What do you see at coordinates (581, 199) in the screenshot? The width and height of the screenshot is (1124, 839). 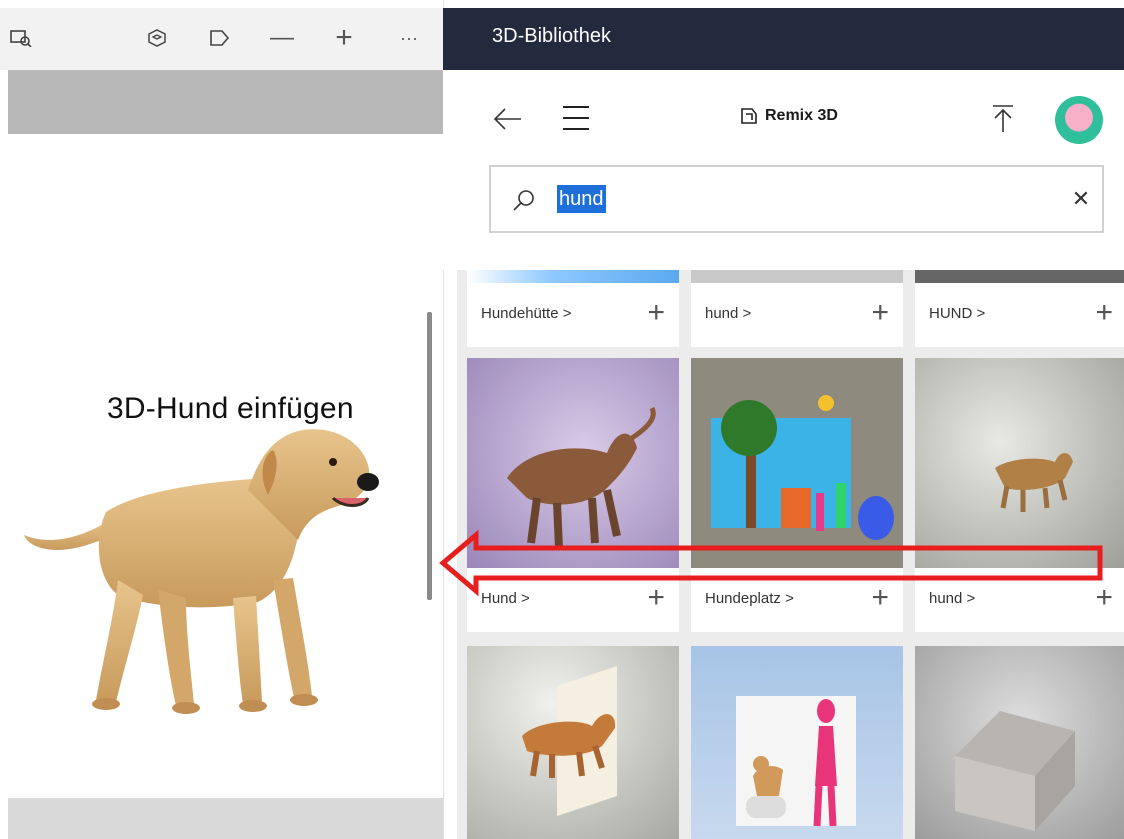 I see `search-input: hund` at bounding box center [581, 199].